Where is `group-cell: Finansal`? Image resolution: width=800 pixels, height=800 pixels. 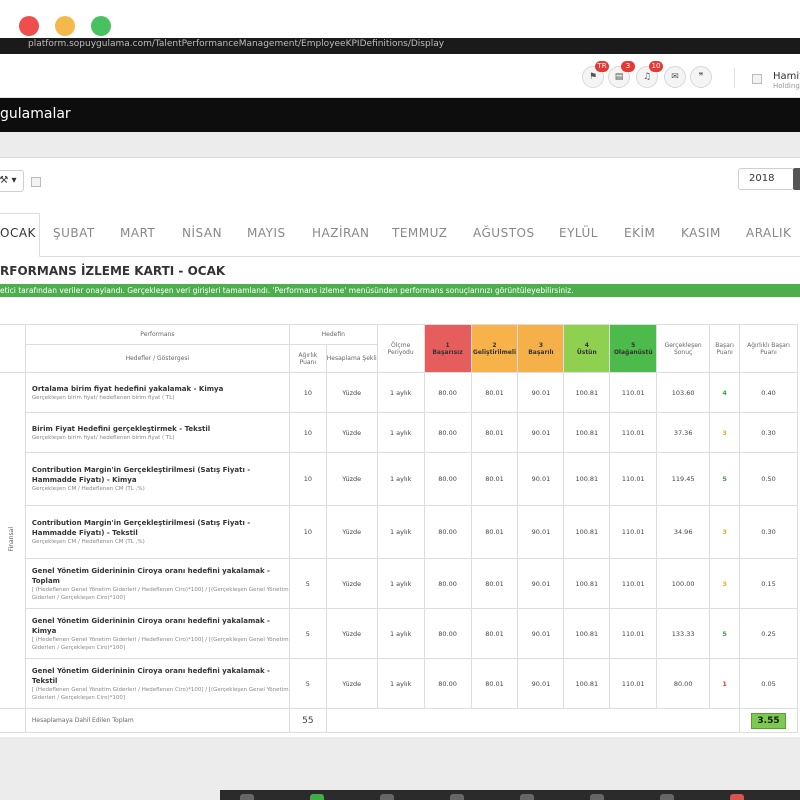
group-cell: Finansal is located at coordinates (13, 540).